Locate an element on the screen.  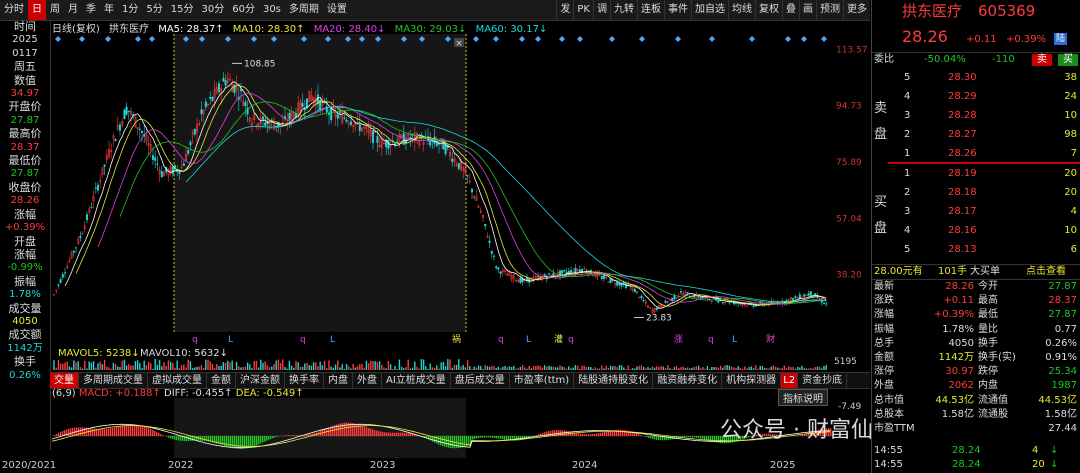
period-tab-10: 60分 is located at coordinates (243, 10).